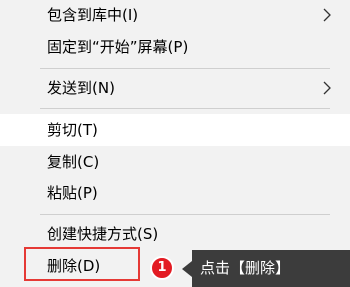 This screenshot has height=287, width=350. I want to click on step-number-badge: 1, so click(162, 268).